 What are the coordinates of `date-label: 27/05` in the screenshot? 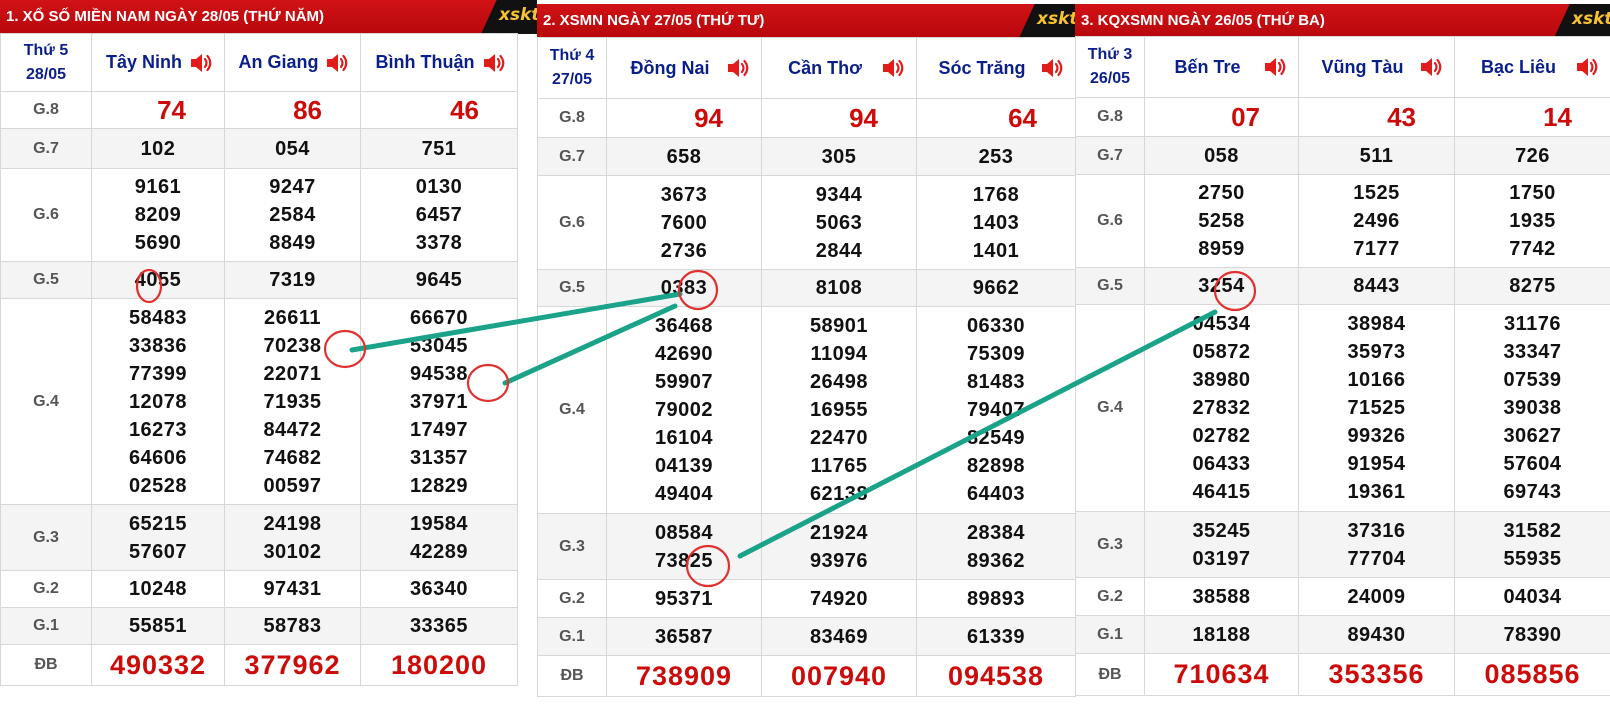 It's located at (572, 79).